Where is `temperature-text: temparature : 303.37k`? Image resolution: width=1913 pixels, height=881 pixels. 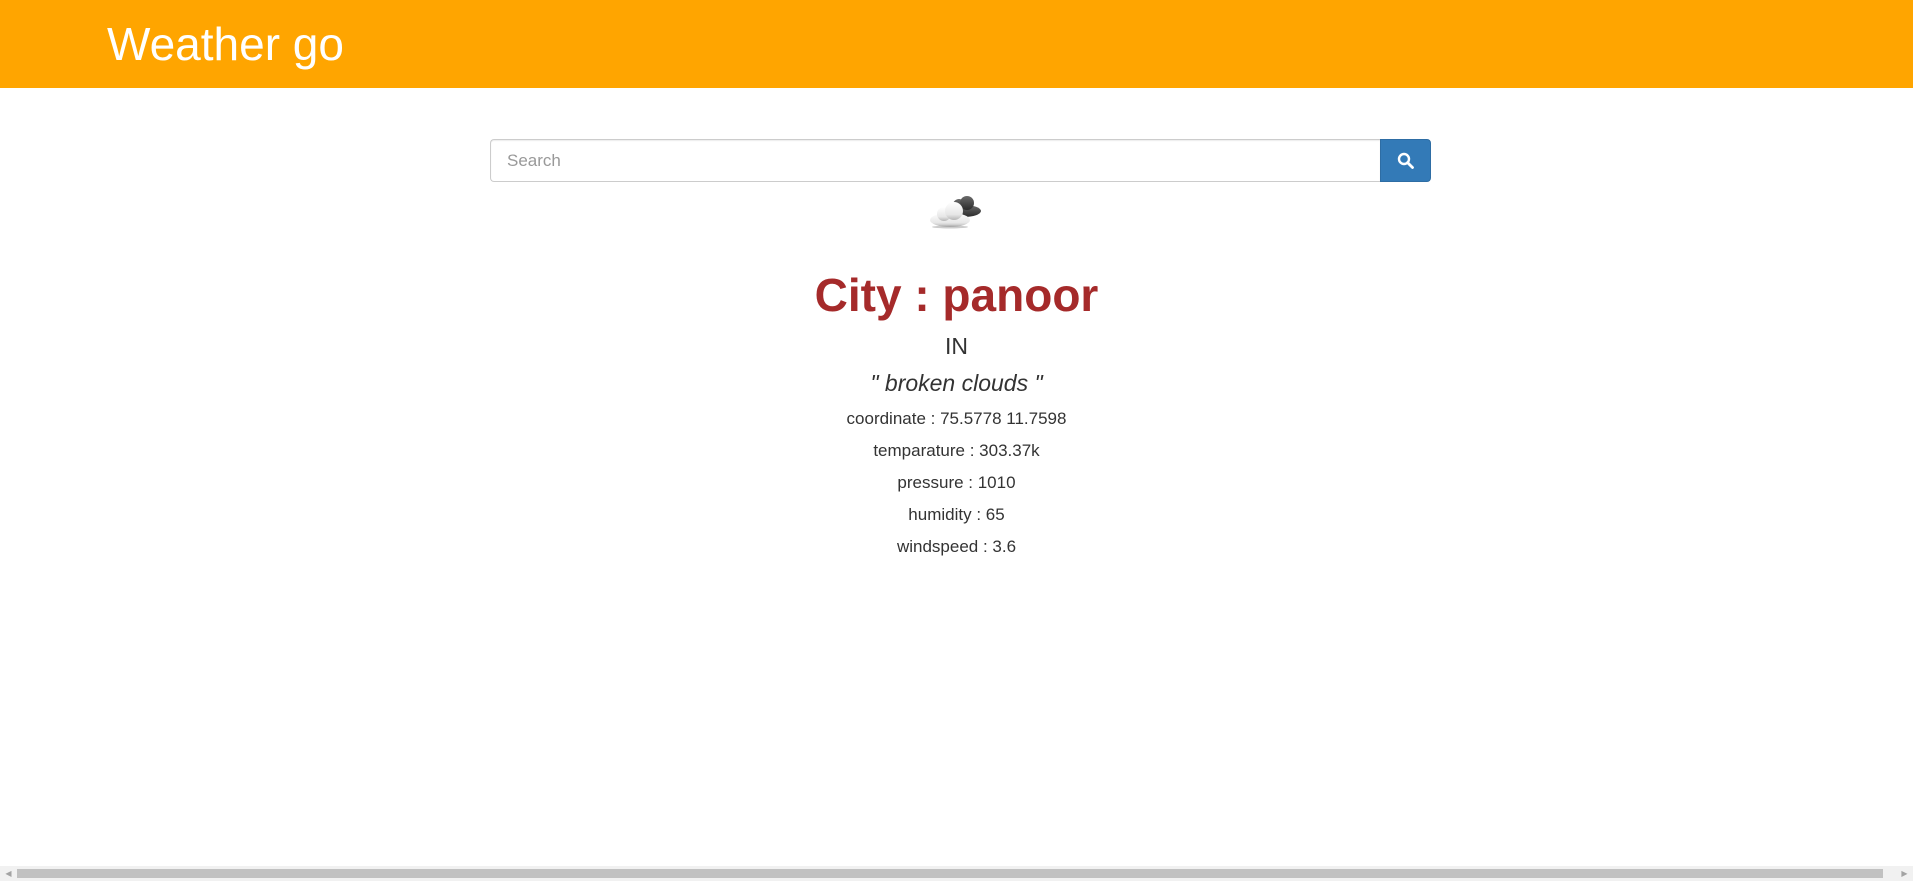
temperature-text: temparature : 303.37k is located at coordinates (956, 450).